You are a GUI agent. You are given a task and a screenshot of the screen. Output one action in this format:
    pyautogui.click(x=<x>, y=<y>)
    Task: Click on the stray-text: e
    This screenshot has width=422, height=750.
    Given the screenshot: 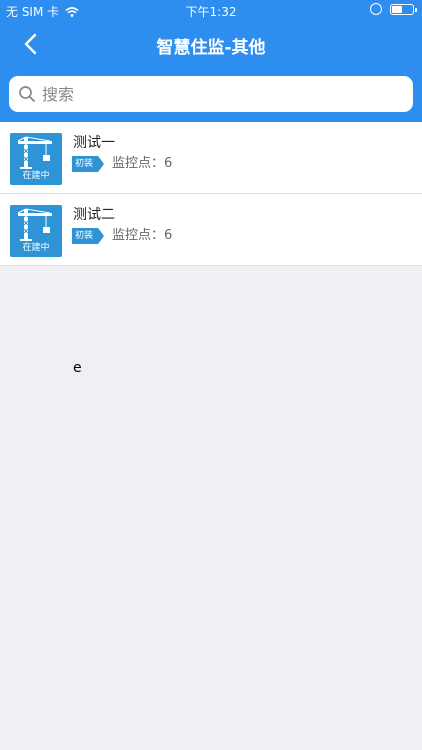 What is the action you would take?
    pyautogui.click(x=77, y=368)
    